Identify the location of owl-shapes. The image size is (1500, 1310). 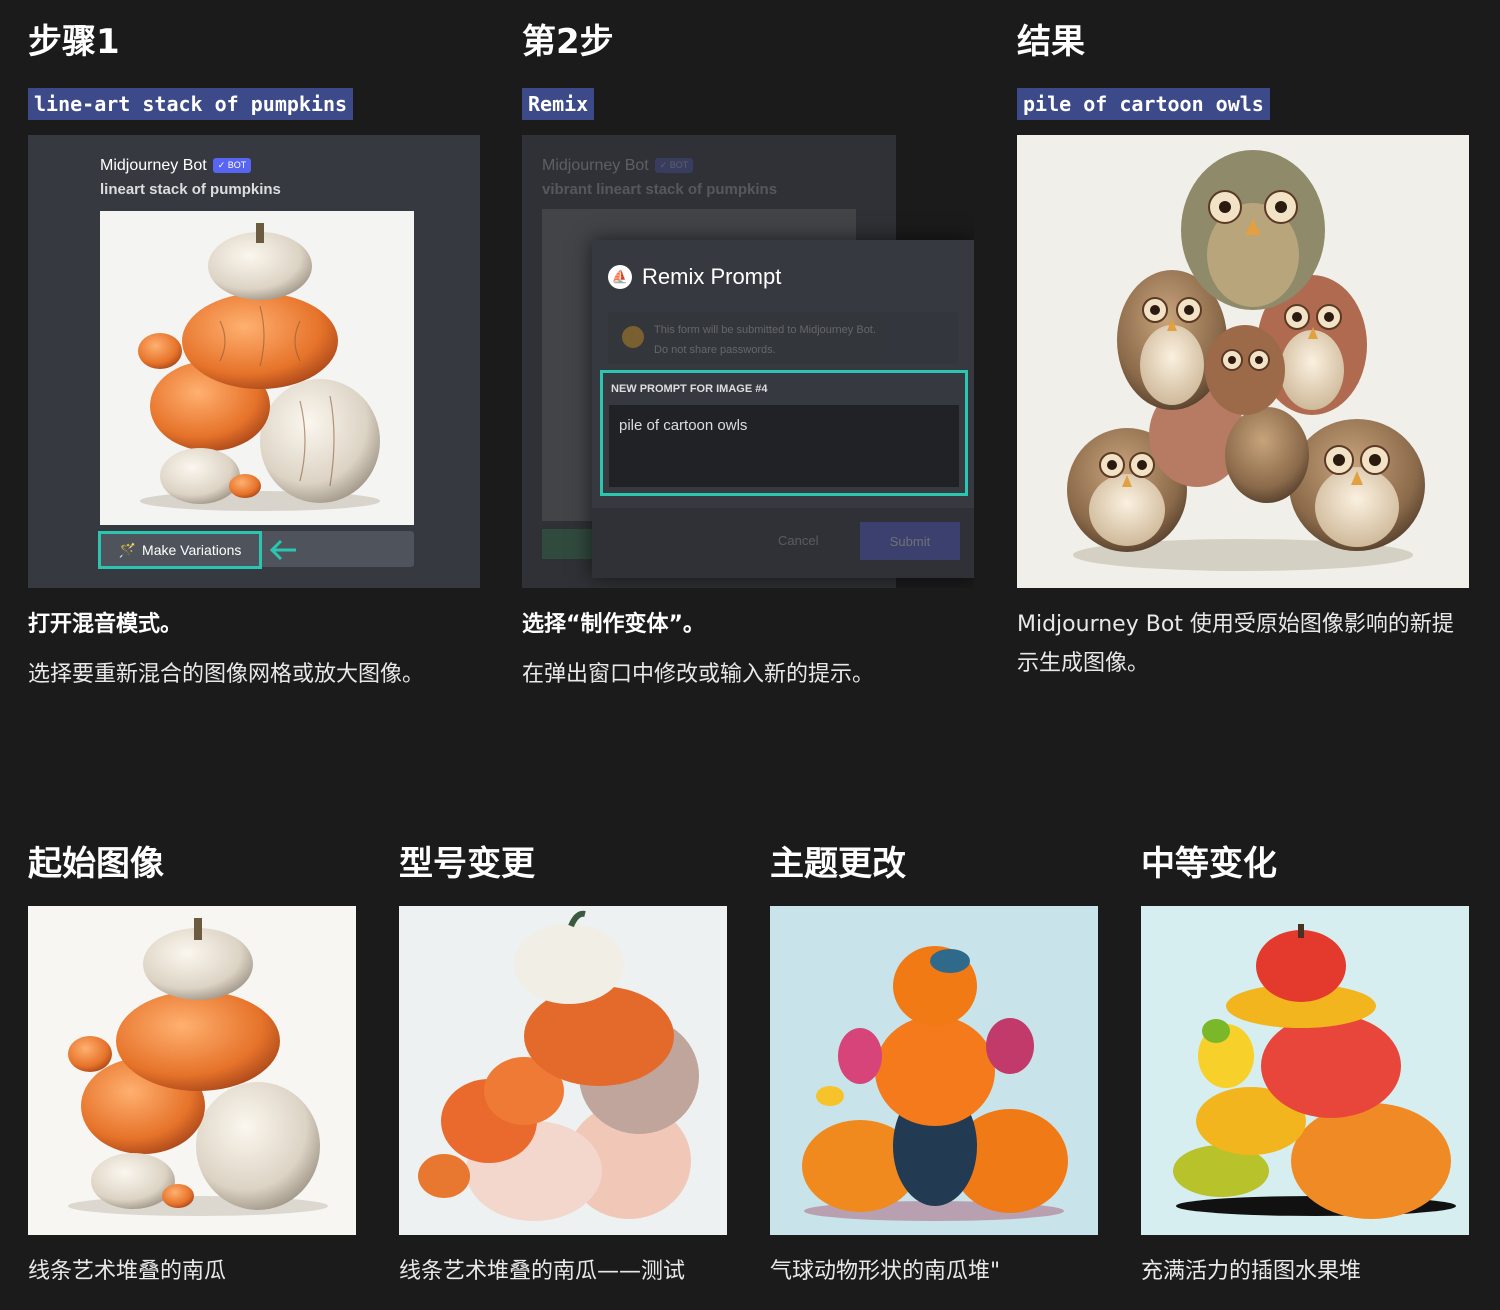
(1246, 351).